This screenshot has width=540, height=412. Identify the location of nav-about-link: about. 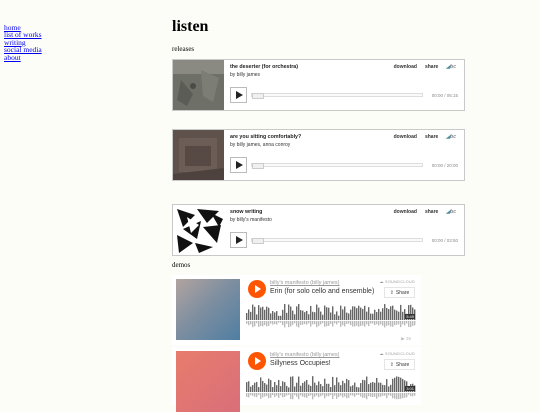
(23, 57).